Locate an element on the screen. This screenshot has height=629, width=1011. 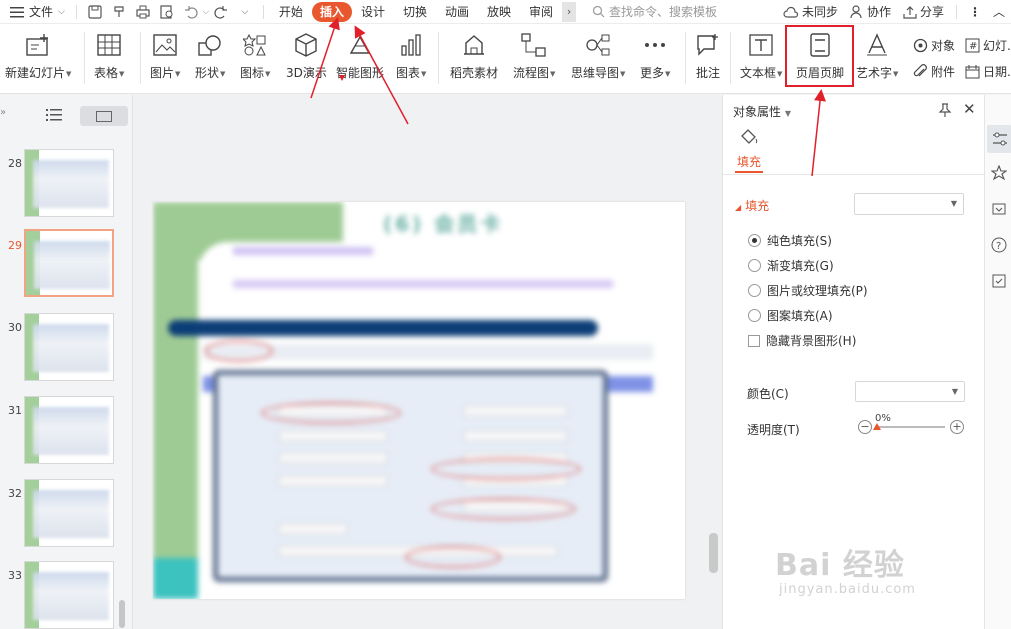
outline-view-icon is located at coordinates (54, 116).